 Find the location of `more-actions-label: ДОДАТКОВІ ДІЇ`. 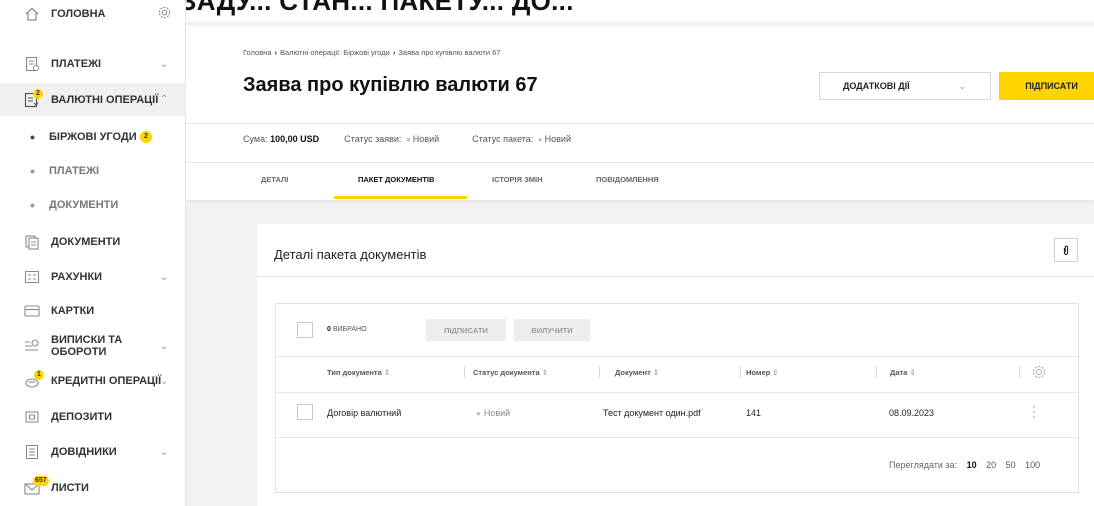

more-actions-label: ДОДАТКОВІ ДІЇ is located at coordinates (876, 86).